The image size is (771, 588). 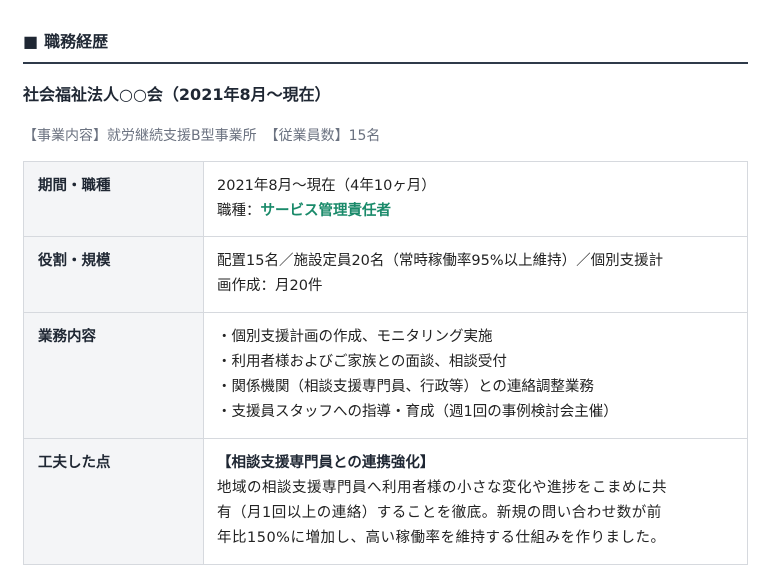 What do you see at coordinates (442, 488) in the screenshot?
I see `ingenuity-line: 地域の相談支援専門員へ利用者様の小さな変化や進捗をこまめに共` at bounding box center [442, 488].